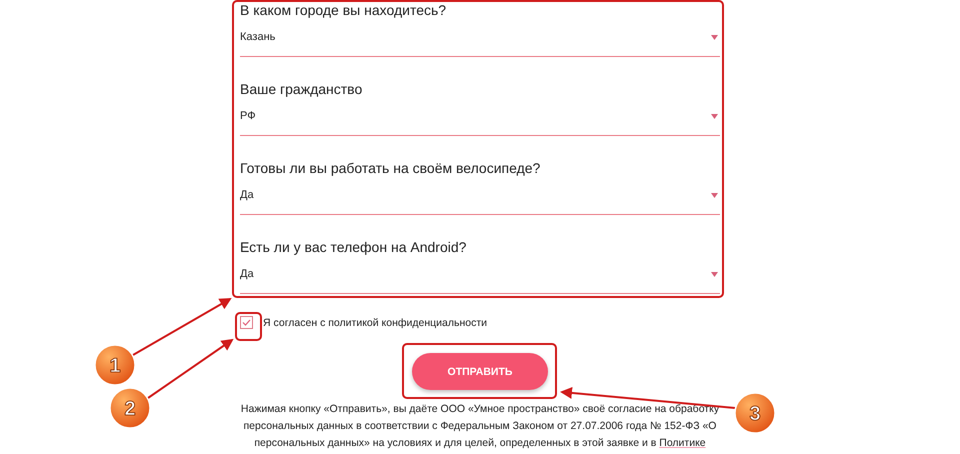 This screenshot has width=960, height=454. Describe the element at coordinates (682, 443) in the screenshot. I see `policy-link: Политике` at that location.